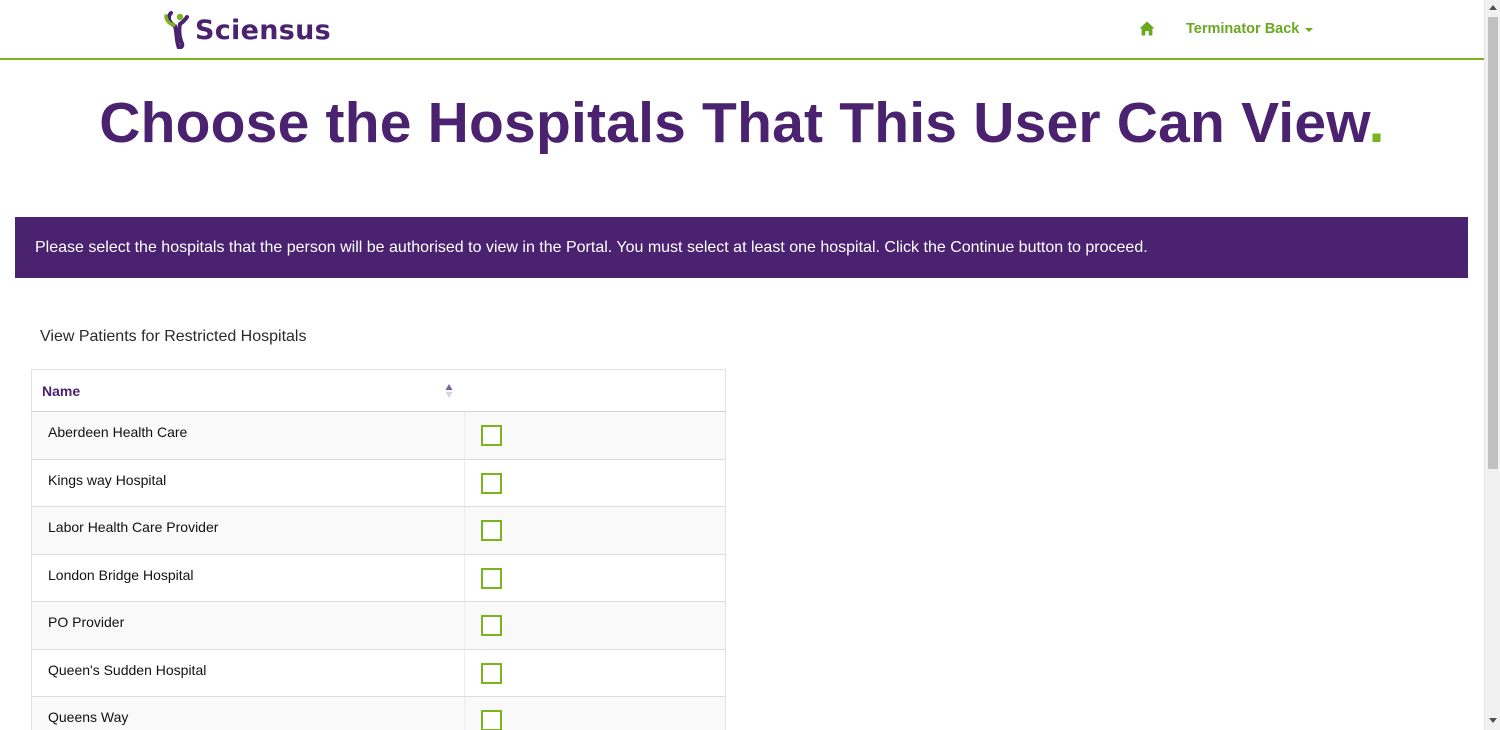 This screenshot has width=1500, height=730. Describe the element at coordinates (1493, 243) in the screenshot. I see `scrollbar-thumb` at that location.